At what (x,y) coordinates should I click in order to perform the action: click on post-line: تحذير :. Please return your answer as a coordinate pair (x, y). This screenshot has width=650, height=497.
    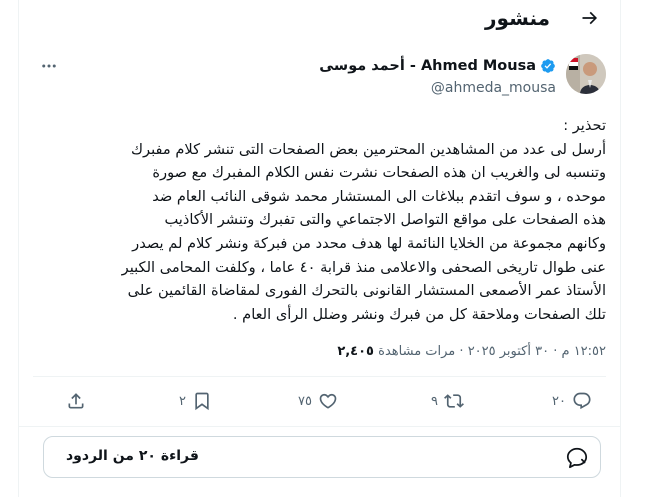
    Looking at the image, I should click on (584, 125).